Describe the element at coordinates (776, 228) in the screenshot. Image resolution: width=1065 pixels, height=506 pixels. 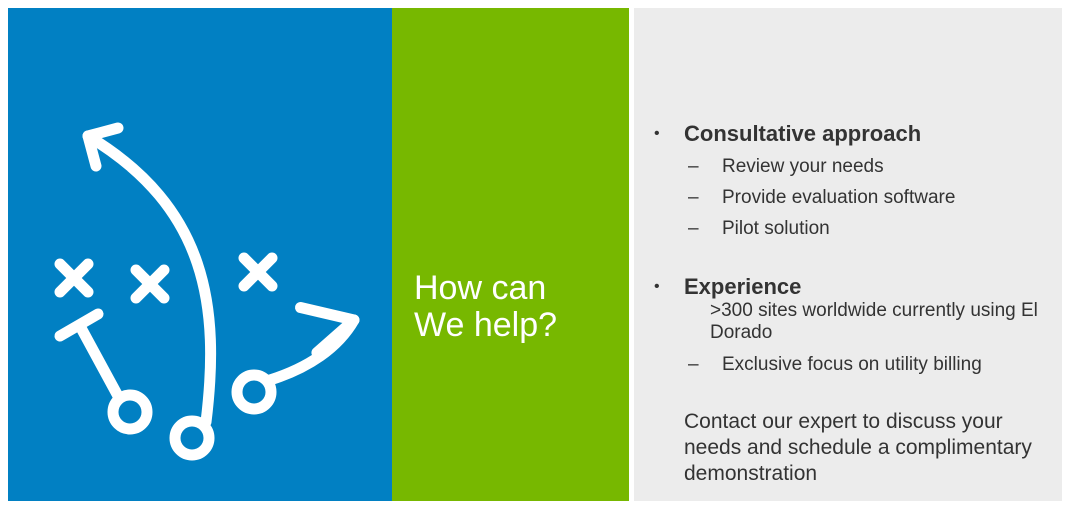
I see `list-item-text: Pilot solution` at that location.